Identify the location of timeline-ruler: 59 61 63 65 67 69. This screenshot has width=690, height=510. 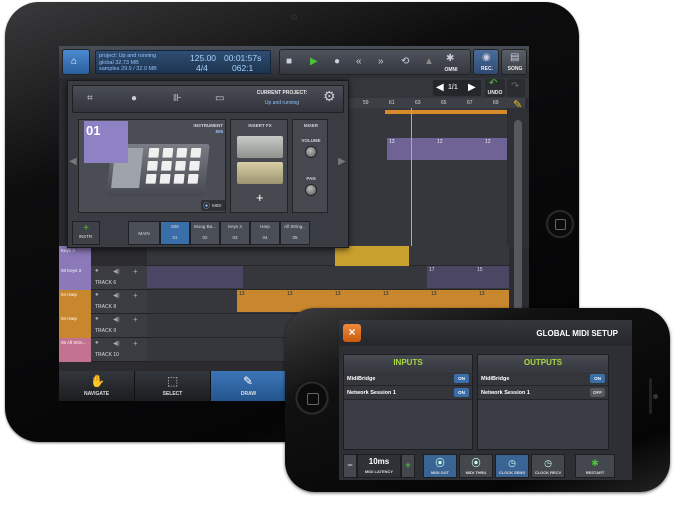
(437, 103).